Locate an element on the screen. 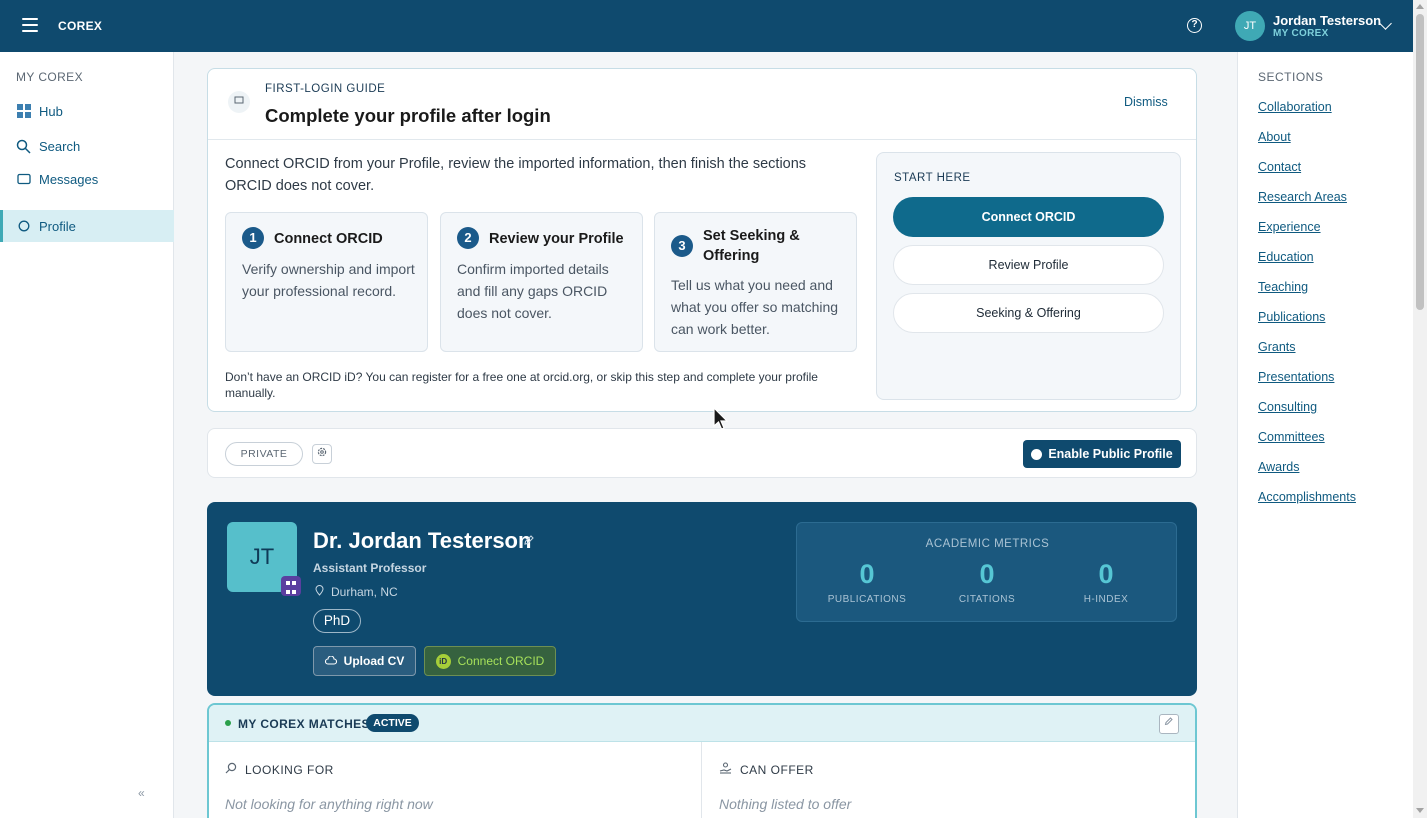  step-title: Review your Profile is located at coordinates (556, 239).